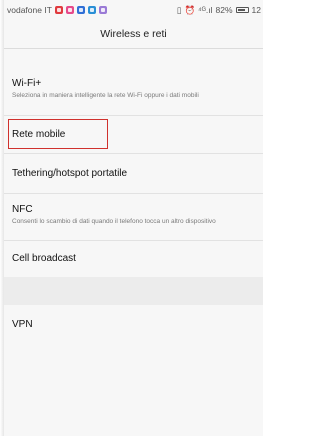 The image size is (320, 436). What do you see at coordinates (58, 134) in the screenshot?
I see `highlight-box` at bounding box center [58, 134].